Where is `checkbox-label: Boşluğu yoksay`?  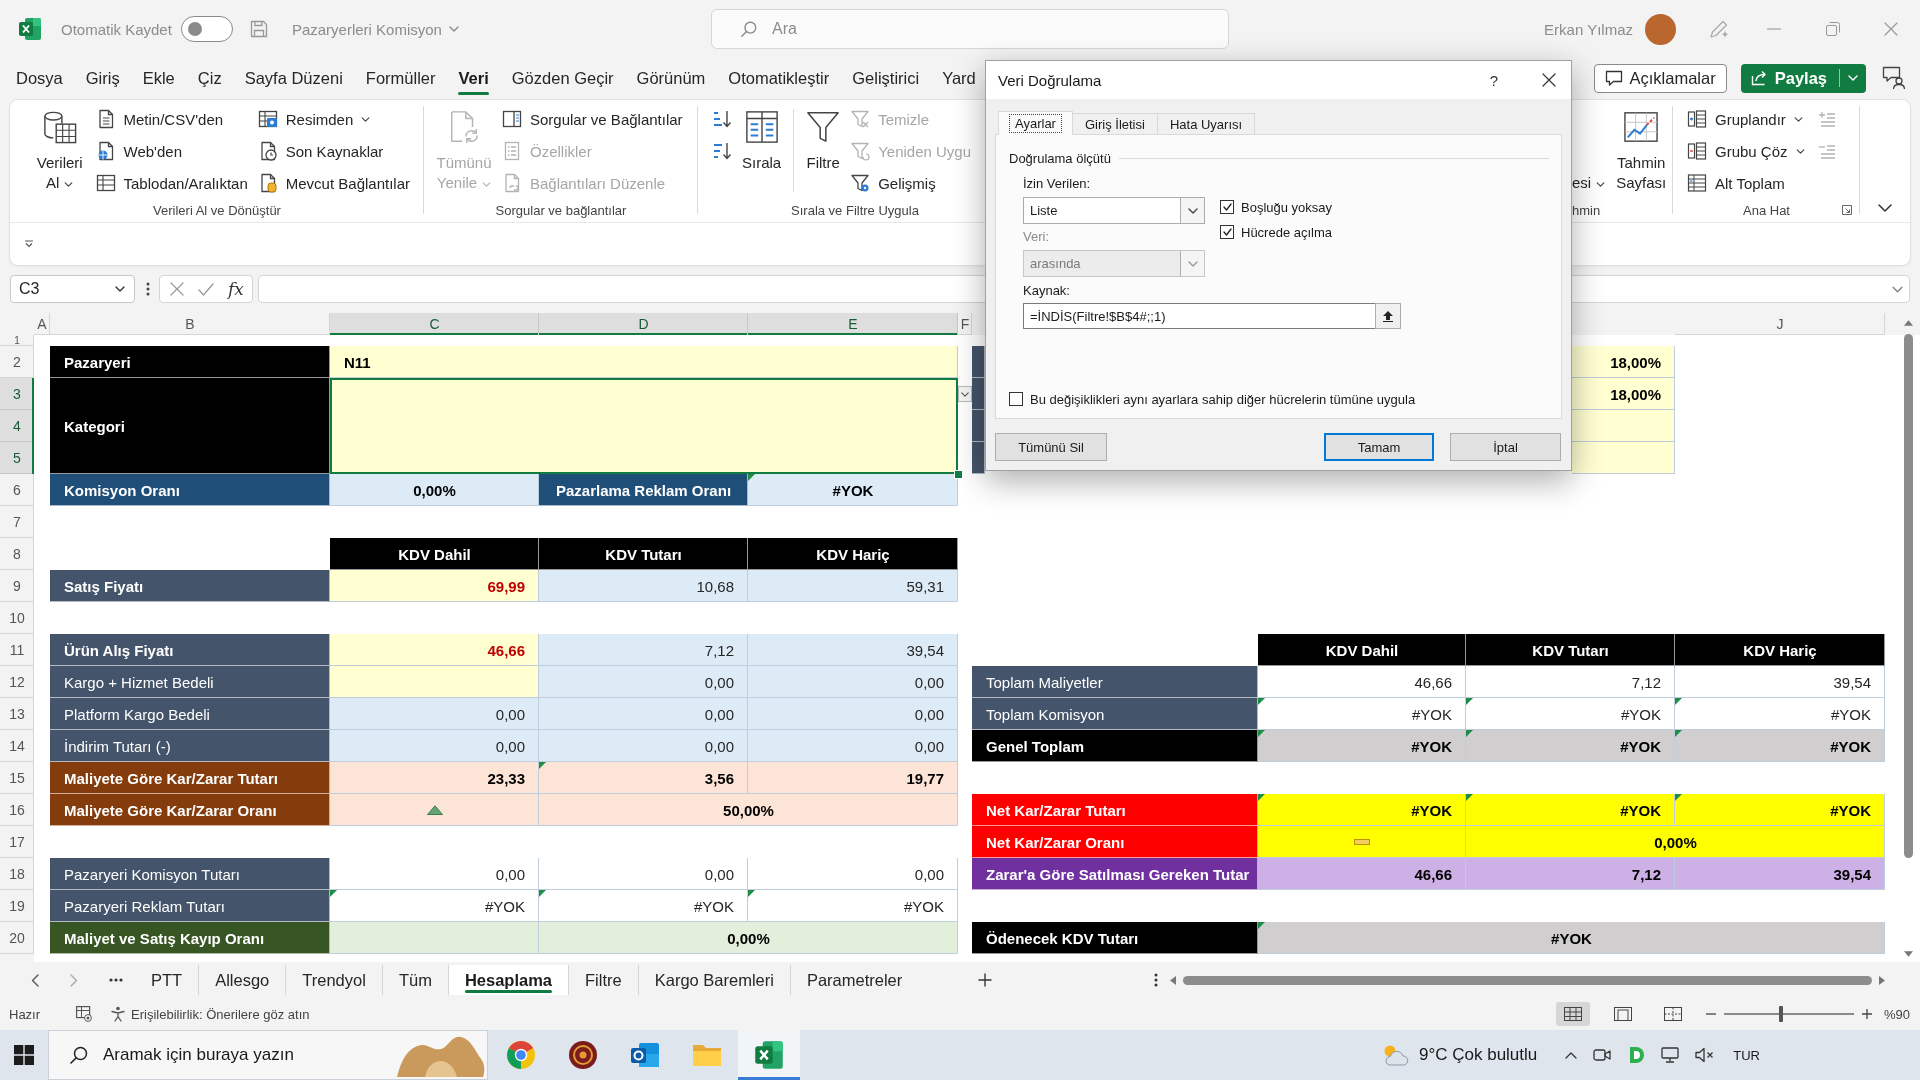
checkbox-label: Boşluğu yoksay is located at coordinates (1287, 207).